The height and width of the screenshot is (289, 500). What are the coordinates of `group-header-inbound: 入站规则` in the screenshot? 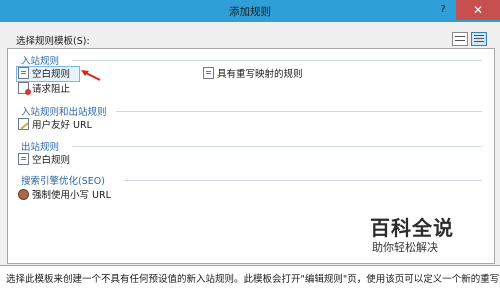 It's located at (40, 61).